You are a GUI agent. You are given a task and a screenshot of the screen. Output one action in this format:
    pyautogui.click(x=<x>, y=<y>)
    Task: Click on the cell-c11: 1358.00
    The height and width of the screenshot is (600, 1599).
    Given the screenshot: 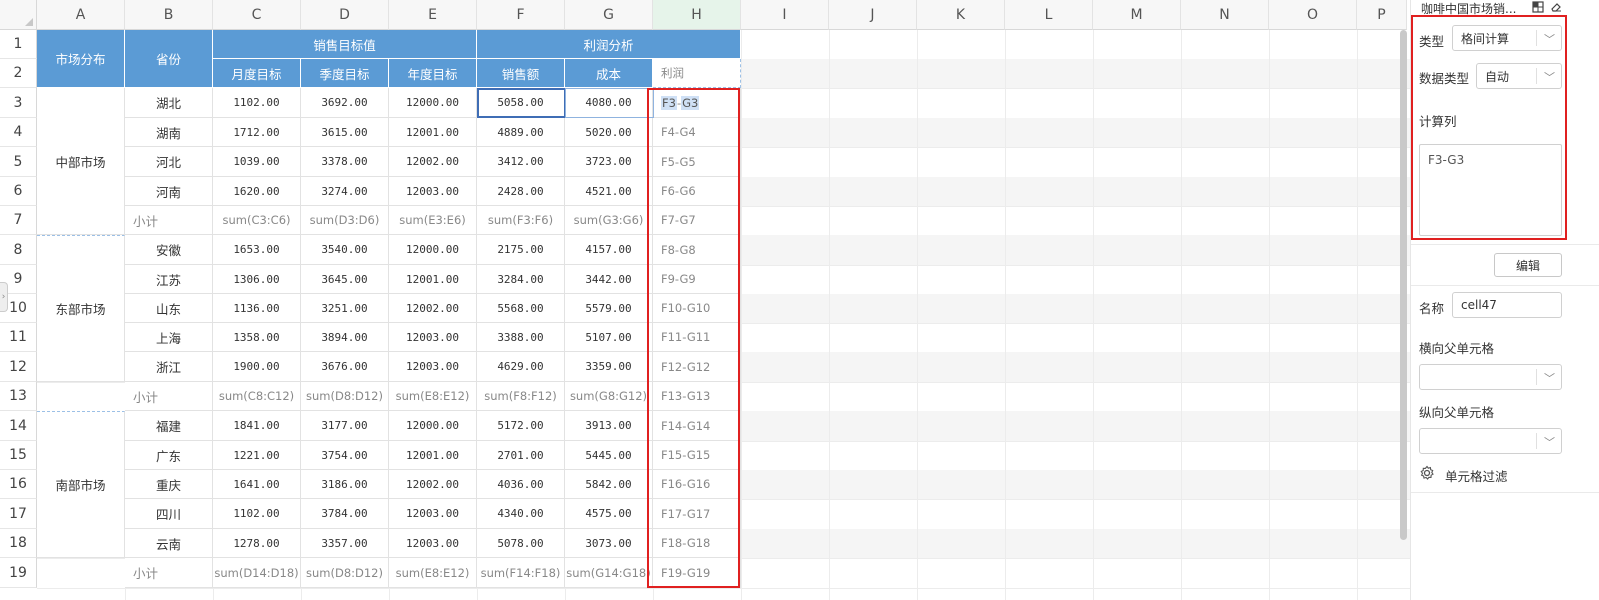 What is the action you would take?
    pyautogui.click(x=257, y=337)
    